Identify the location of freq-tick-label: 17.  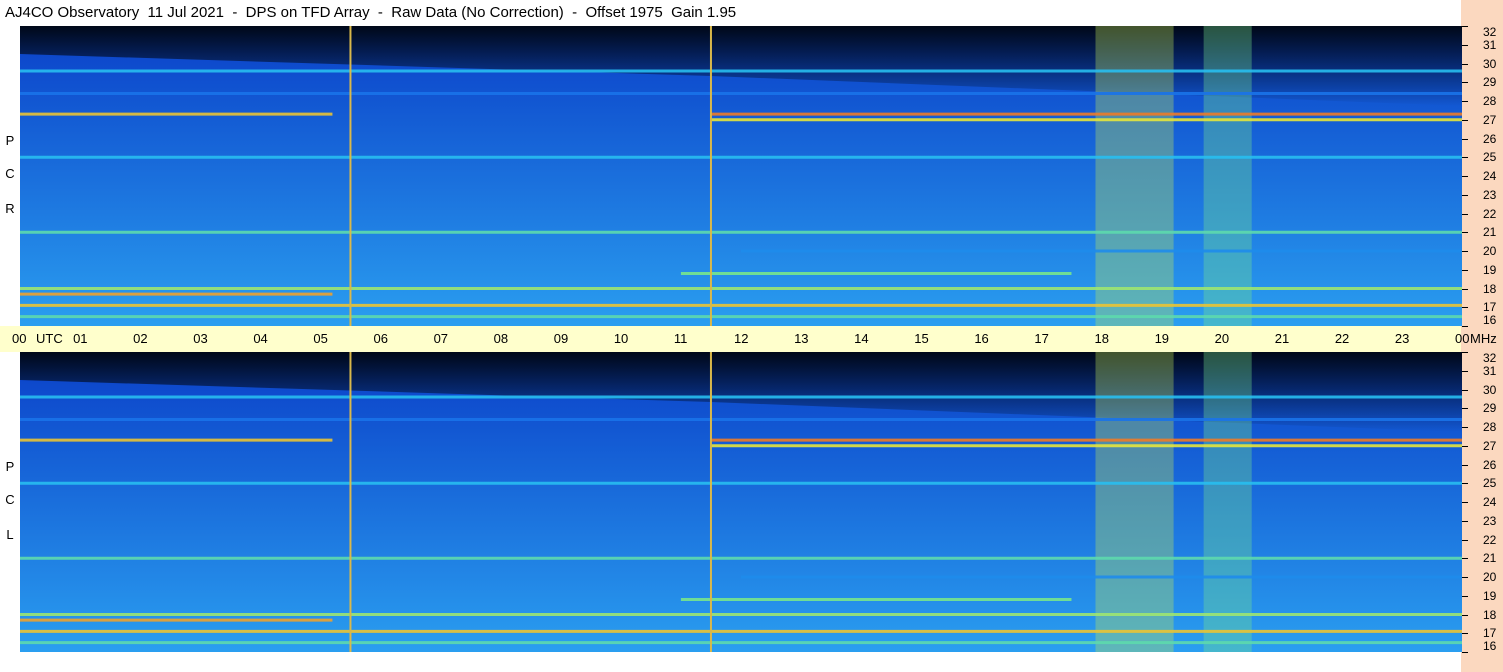
(1490, 633).